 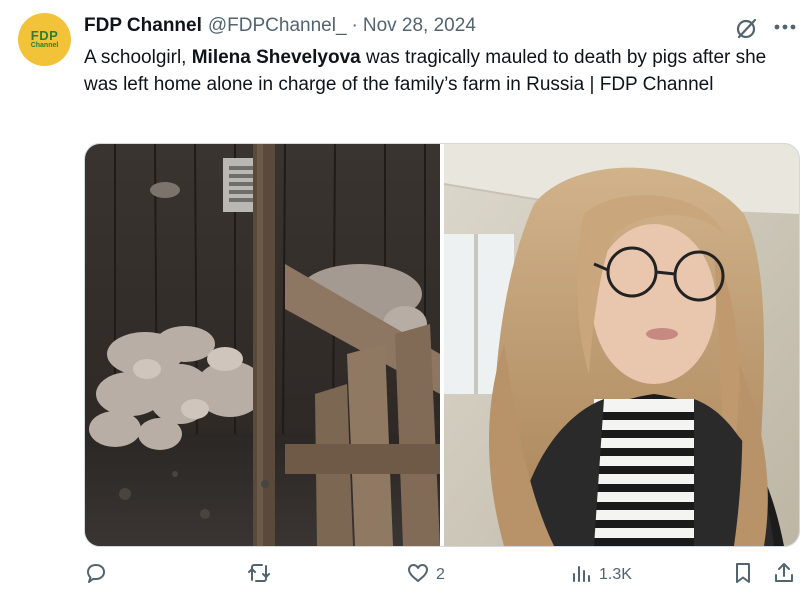 What do you see at coordinates (419, 26) in the screenshot?
I see `tweet-date: Nov 28, 2024` at bounding box center [419, 26].